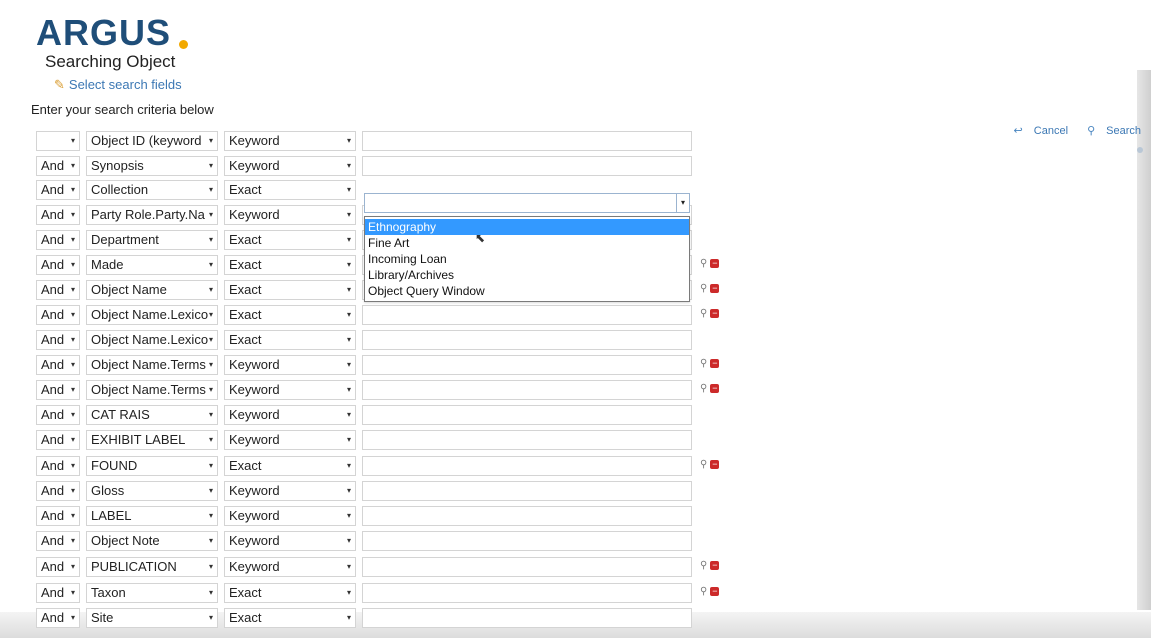 The image size is (1151, 638). Describe the element at coordinates (152, 466) in the screenshot. I see `field-select: FOUND ▾` at that location.